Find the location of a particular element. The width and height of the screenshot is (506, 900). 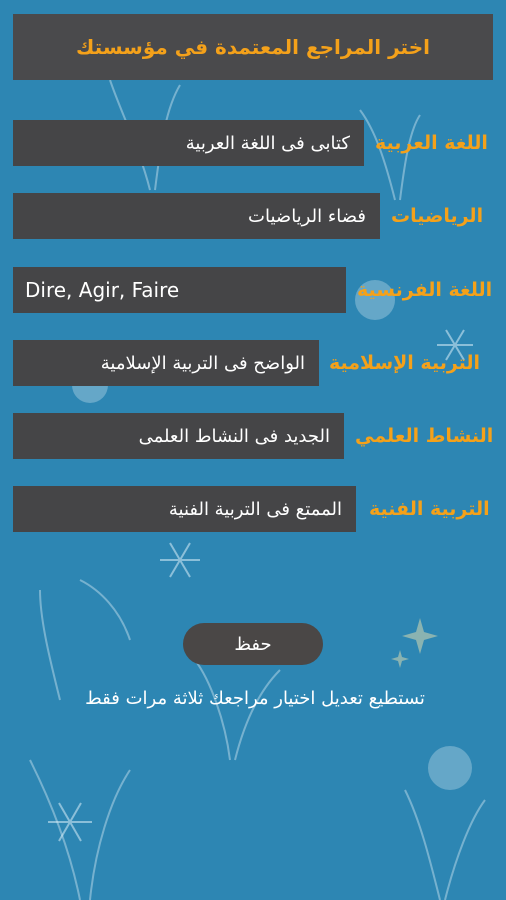

islamic-label: التربية الإسلامية is located at coordinates (405, 363).